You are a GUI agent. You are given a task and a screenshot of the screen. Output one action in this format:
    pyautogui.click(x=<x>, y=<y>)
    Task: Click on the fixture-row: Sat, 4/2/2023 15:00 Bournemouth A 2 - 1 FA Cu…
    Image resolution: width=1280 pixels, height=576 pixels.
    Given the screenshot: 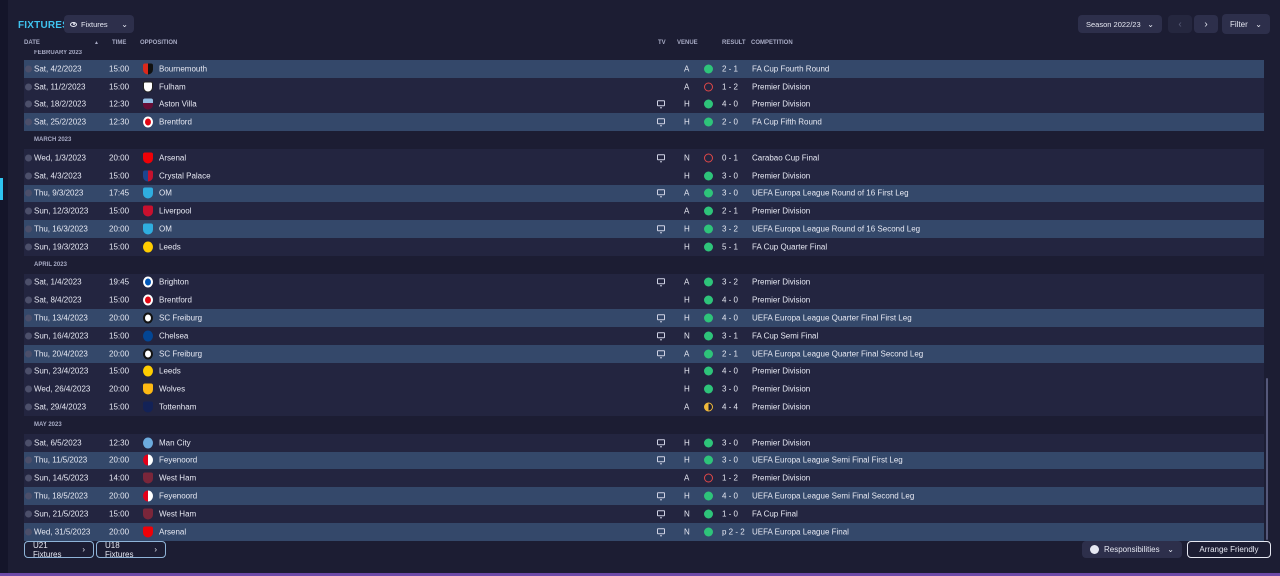 What is the action you would take?
    pyautogui.click(x=644, y=69)
    